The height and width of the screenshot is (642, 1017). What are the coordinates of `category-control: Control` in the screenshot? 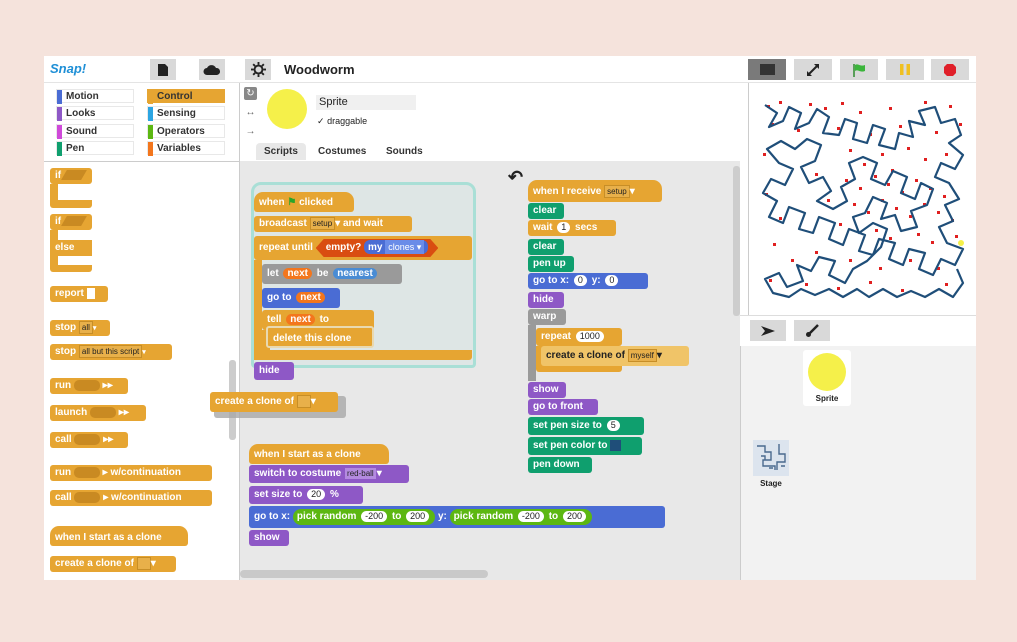 It's located at (186, 96).